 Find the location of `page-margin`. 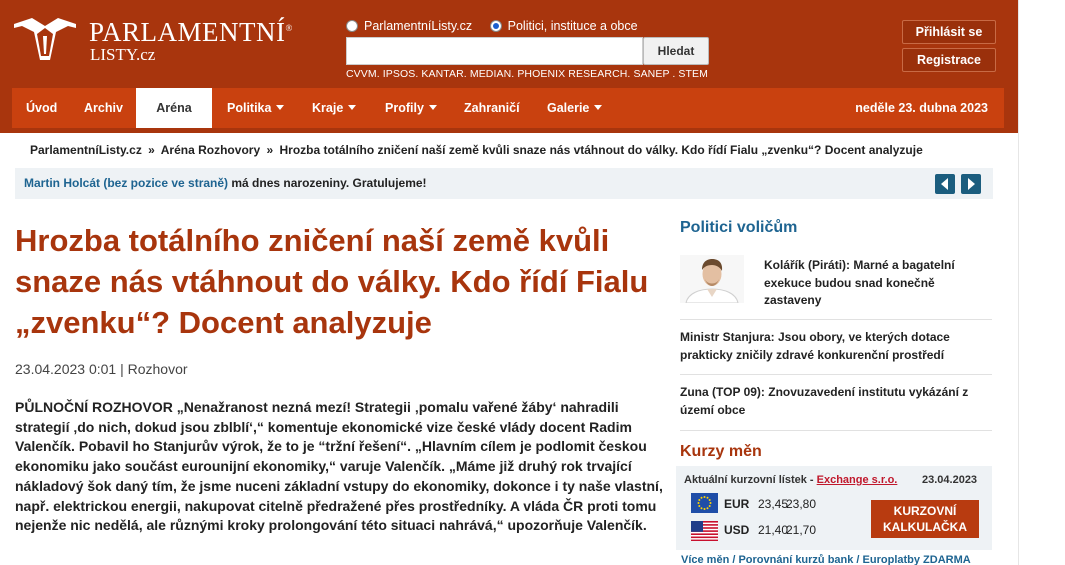

page-margin is located at coordinates (1041, 282).